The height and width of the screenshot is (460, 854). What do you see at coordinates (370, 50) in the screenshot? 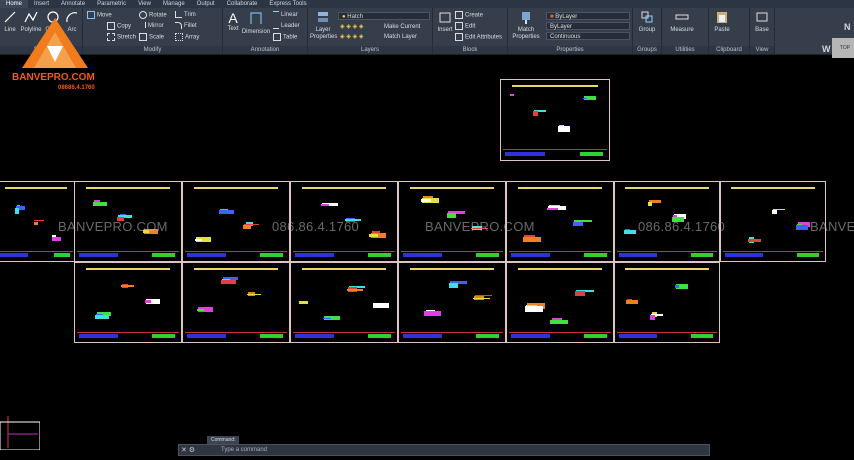
I see `layers-panel-title: Layers` at bounding box center [370, 50].